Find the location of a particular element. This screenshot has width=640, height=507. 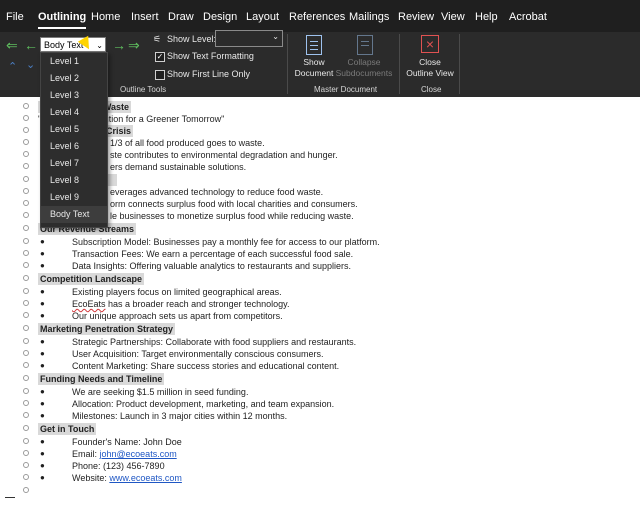

tab-review: Review is located at coordinates (416, 17).